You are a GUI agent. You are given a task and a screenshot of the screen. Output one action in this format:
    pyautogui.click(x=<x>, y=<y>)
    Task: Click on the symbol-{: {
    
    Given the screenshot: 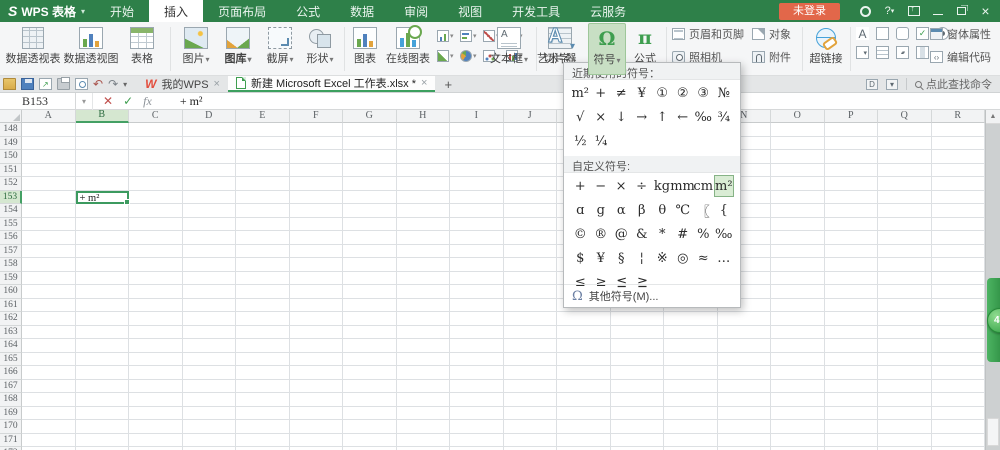 What is the action you would take?
    pyautogui.click(x=724, y=210)
    